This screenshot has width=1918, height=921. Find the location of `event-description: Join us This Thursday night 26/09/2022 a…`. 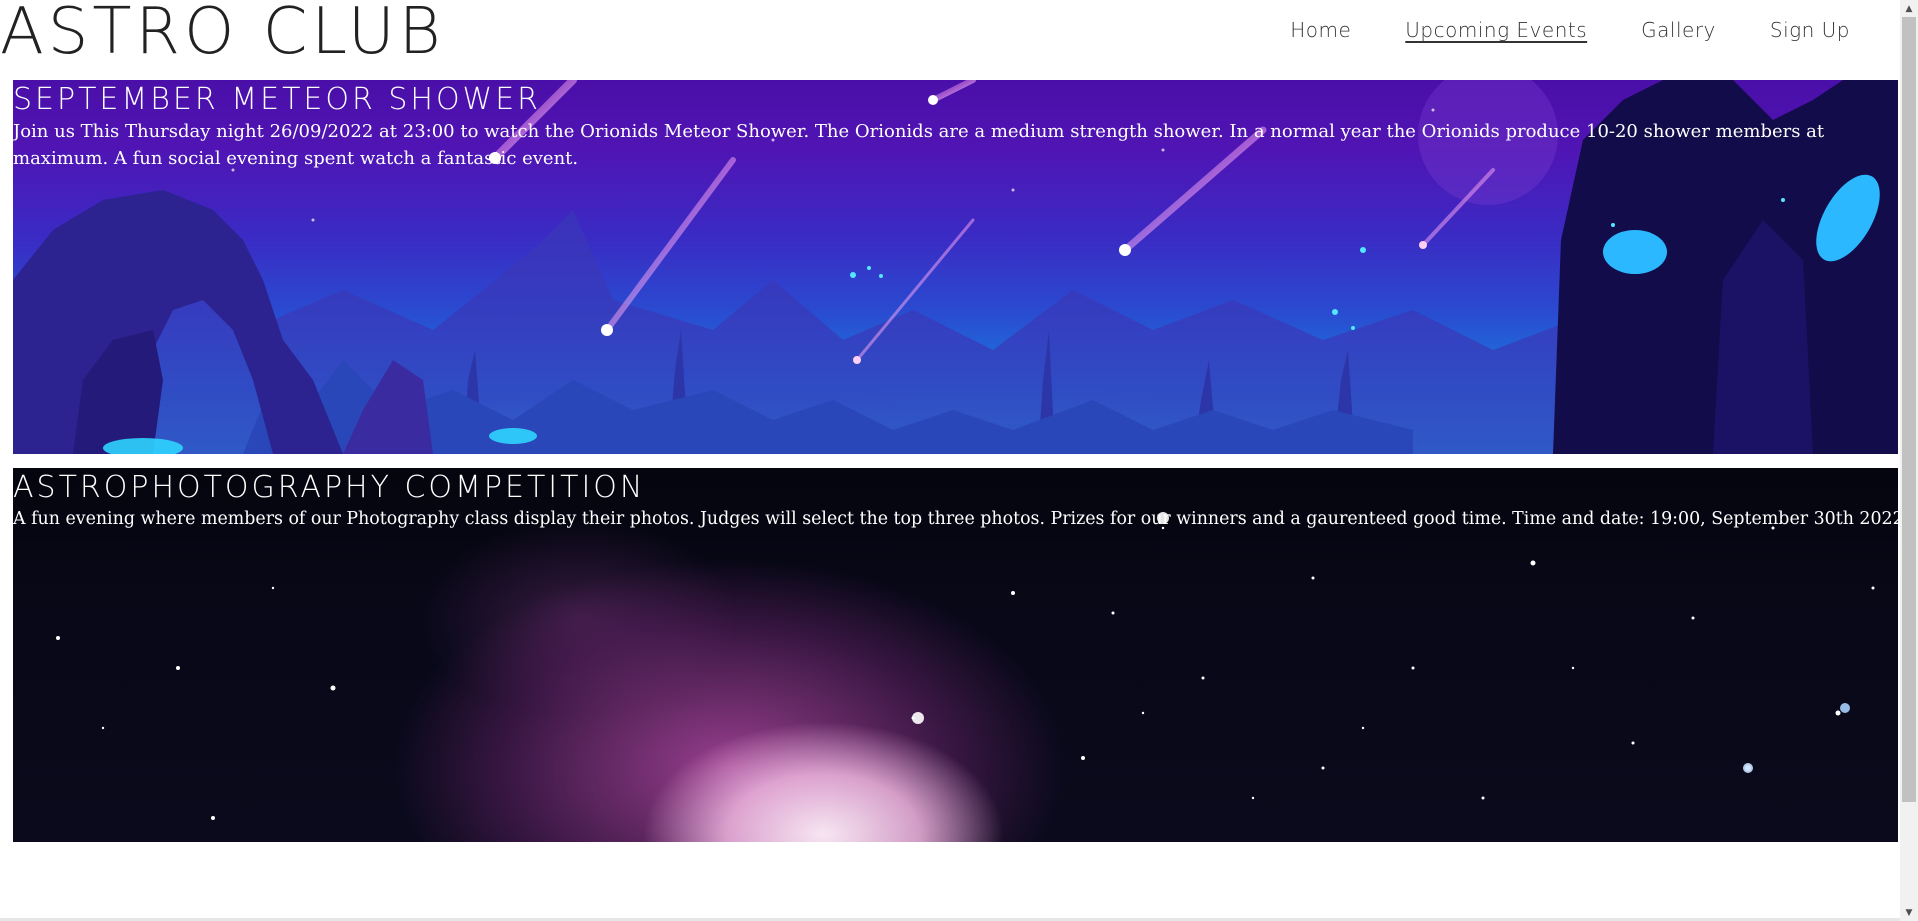

event-description: Join us This Thursday night 26/09/2022 a… is located at coordinates (919, 145).